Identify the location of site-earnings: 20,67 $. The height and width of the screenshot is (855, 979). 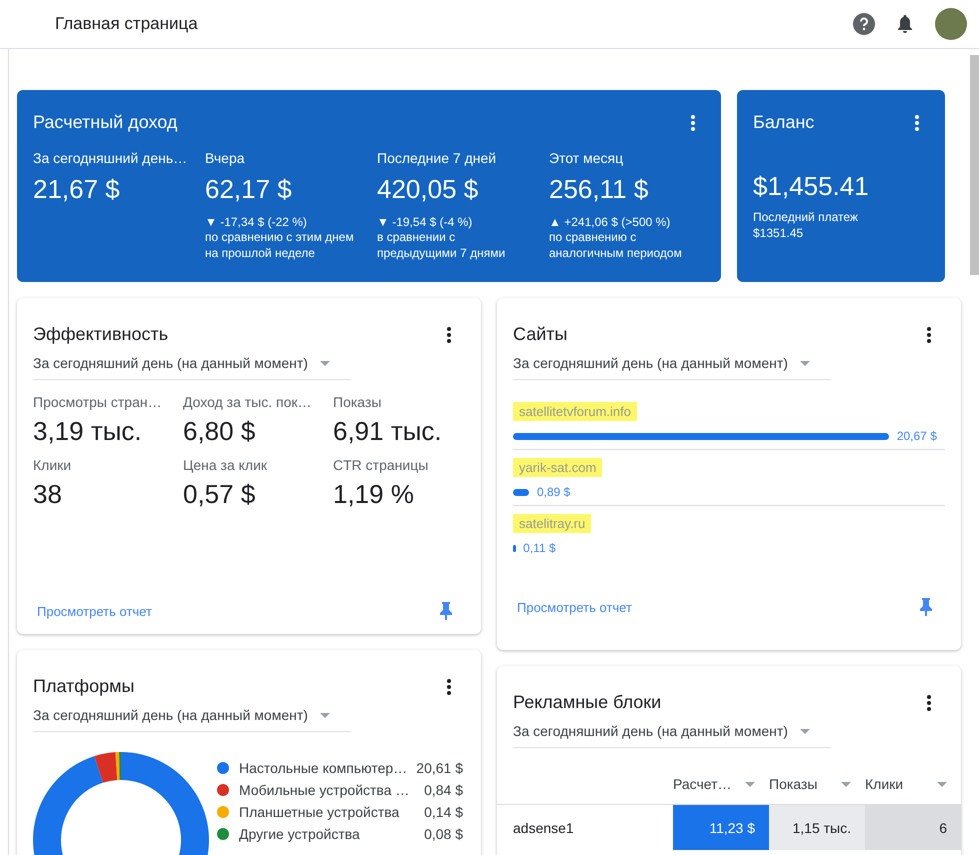
(916, 436).